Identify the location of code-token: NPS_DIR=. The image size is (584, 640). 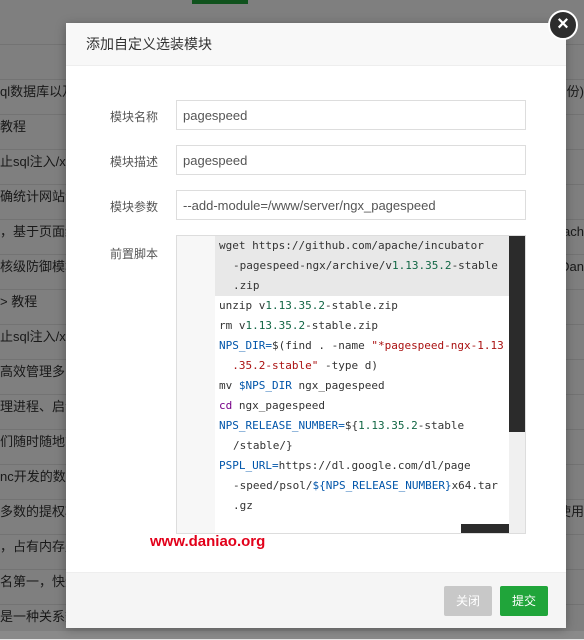
(245, 345).